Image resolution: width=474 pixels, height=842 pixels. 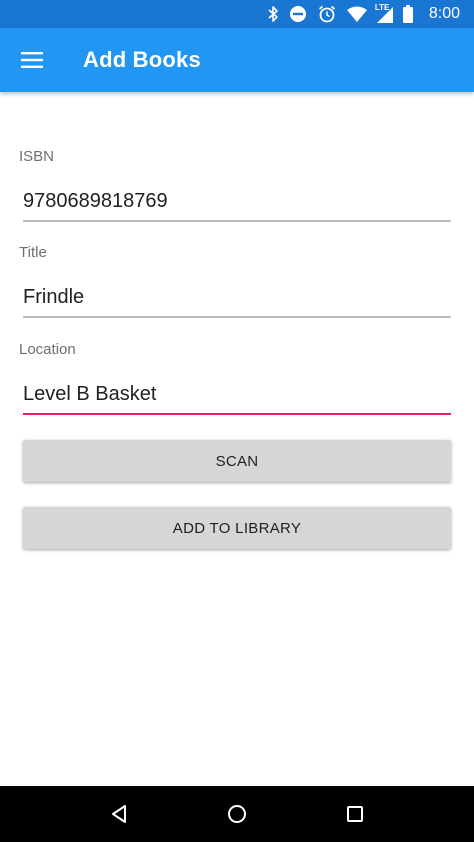 I want to click on location-label: Location, so click(x=47, y=349).